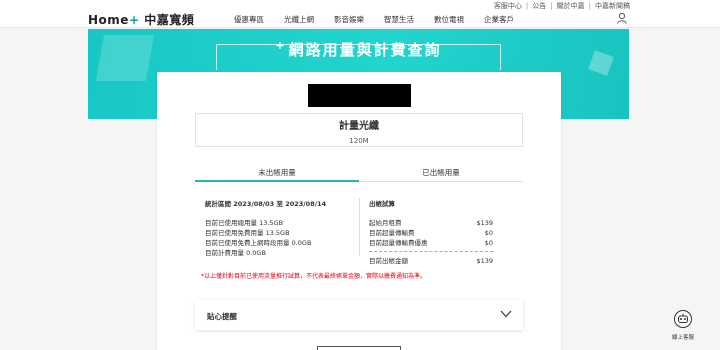 This screenshot has width=720, height=350. What do you see at coordinates (388, 261) in the screenshot?
I see `bill-total-label: 目前出帳金額` at bounding box center [388, 261].